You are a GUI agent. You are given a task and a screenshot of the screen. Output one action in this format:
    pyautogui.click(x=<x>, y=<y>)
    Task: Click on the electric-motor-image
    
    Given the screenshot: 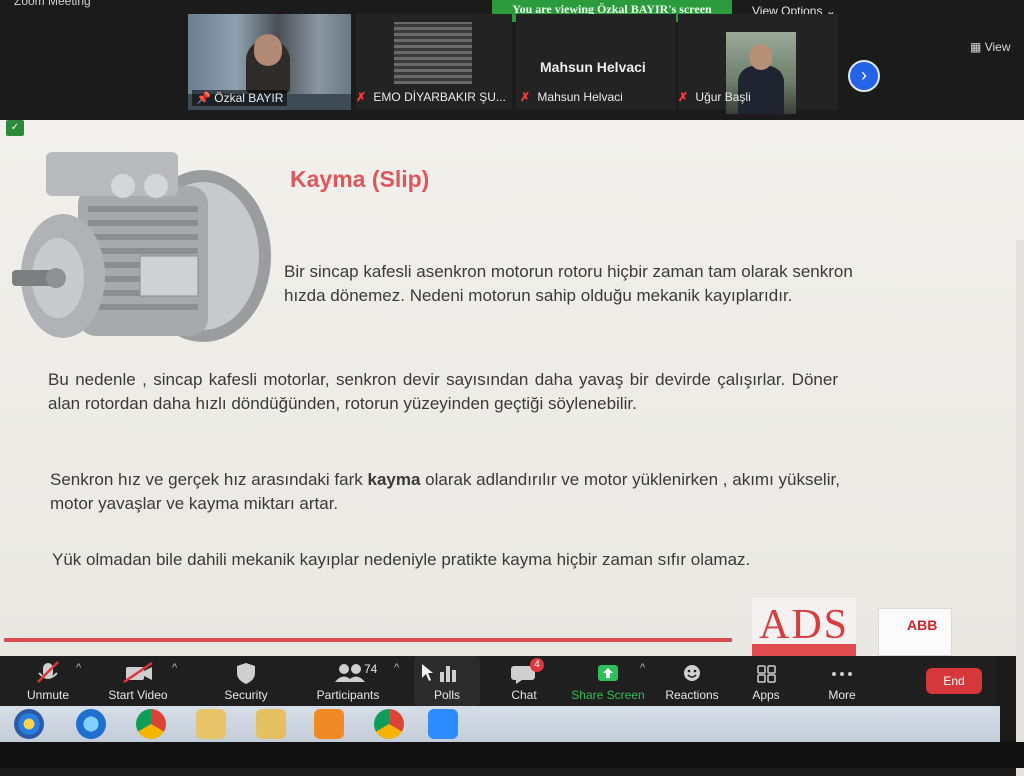 What is the action you would take?
    pyautogui.click(x=141, y=247)
    